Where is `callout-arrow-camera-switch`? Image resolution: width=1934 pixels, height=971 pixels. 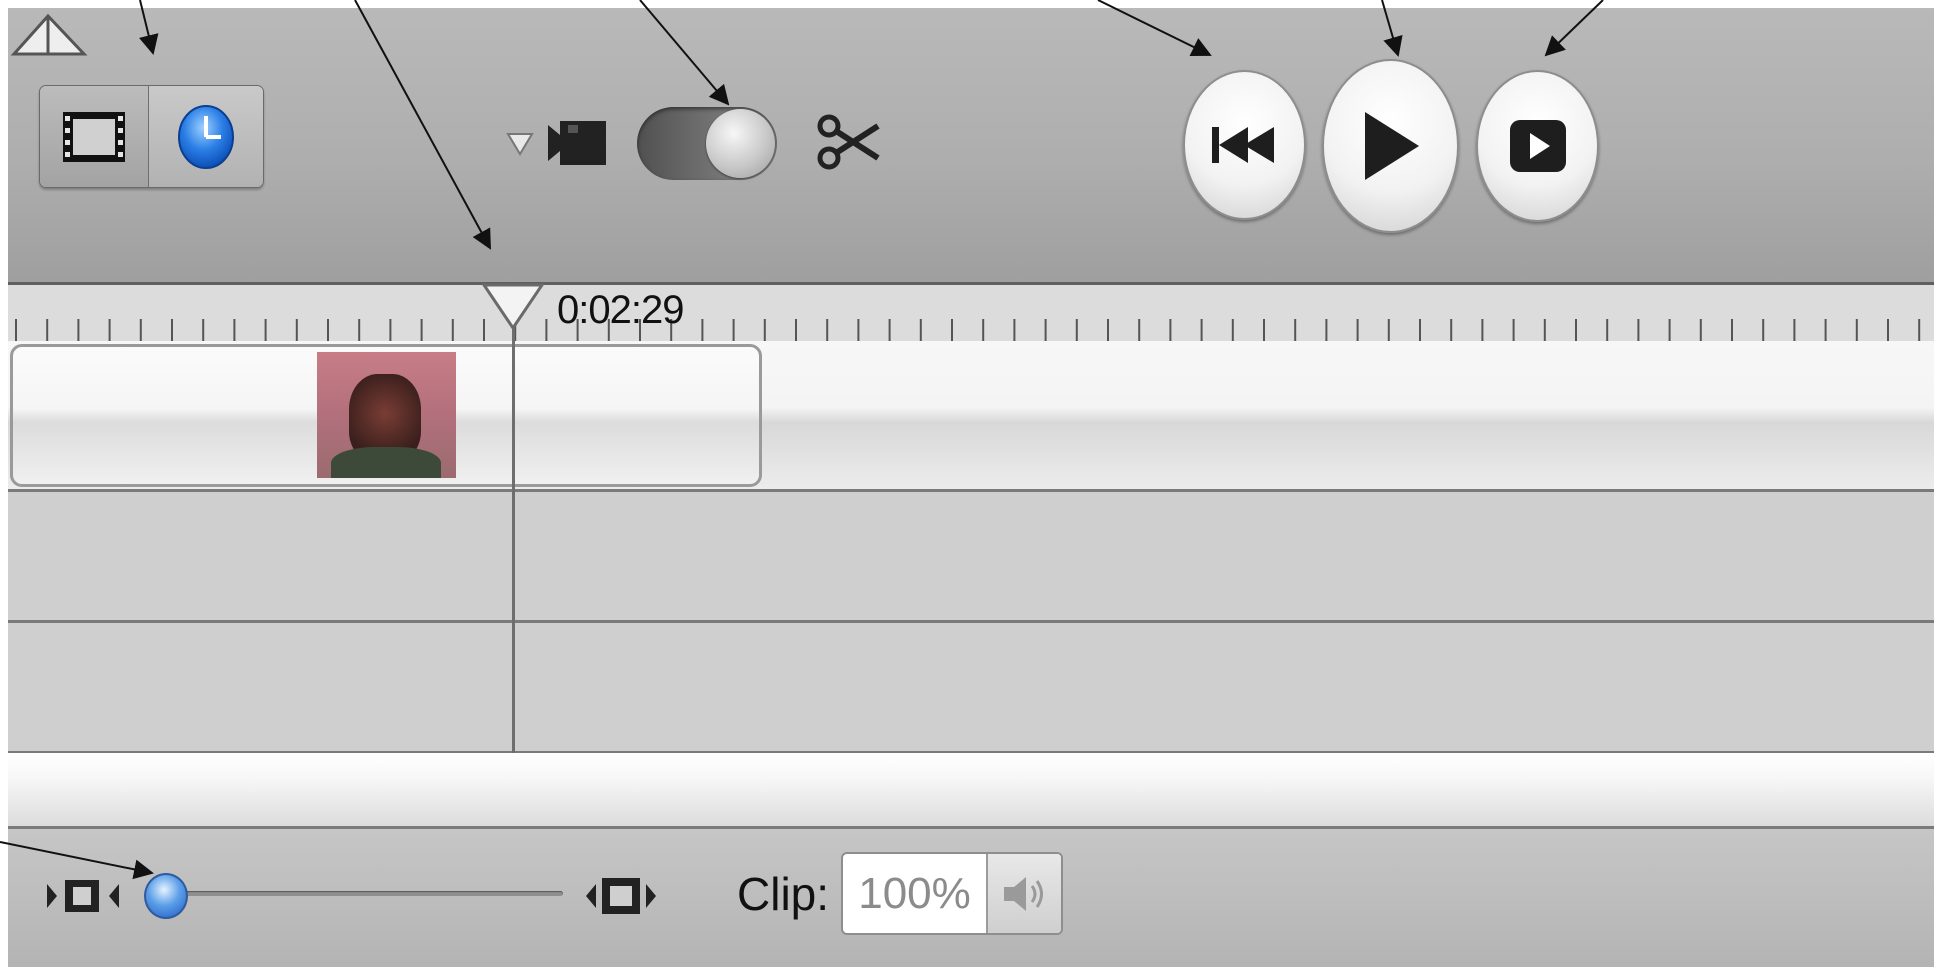
callout-arrow-camera-switch is located at coordinates (684, 53).